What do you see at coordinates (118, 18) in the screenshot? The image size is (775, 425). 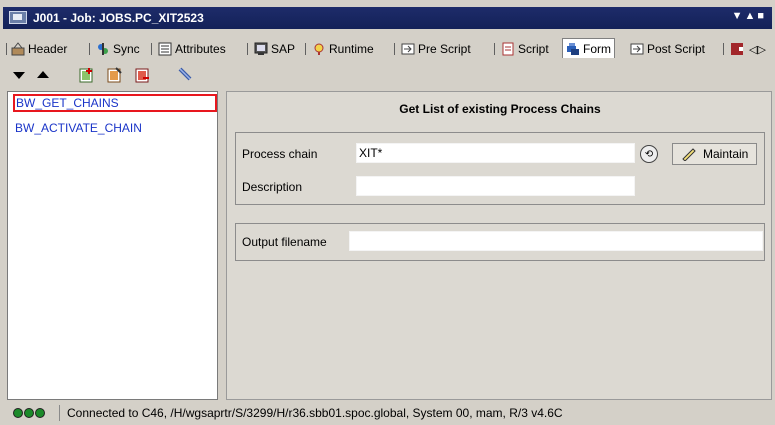 I see `window-title: J001 - Job: JOBS.PC_XIT2523` at bounding box center [118, 18].